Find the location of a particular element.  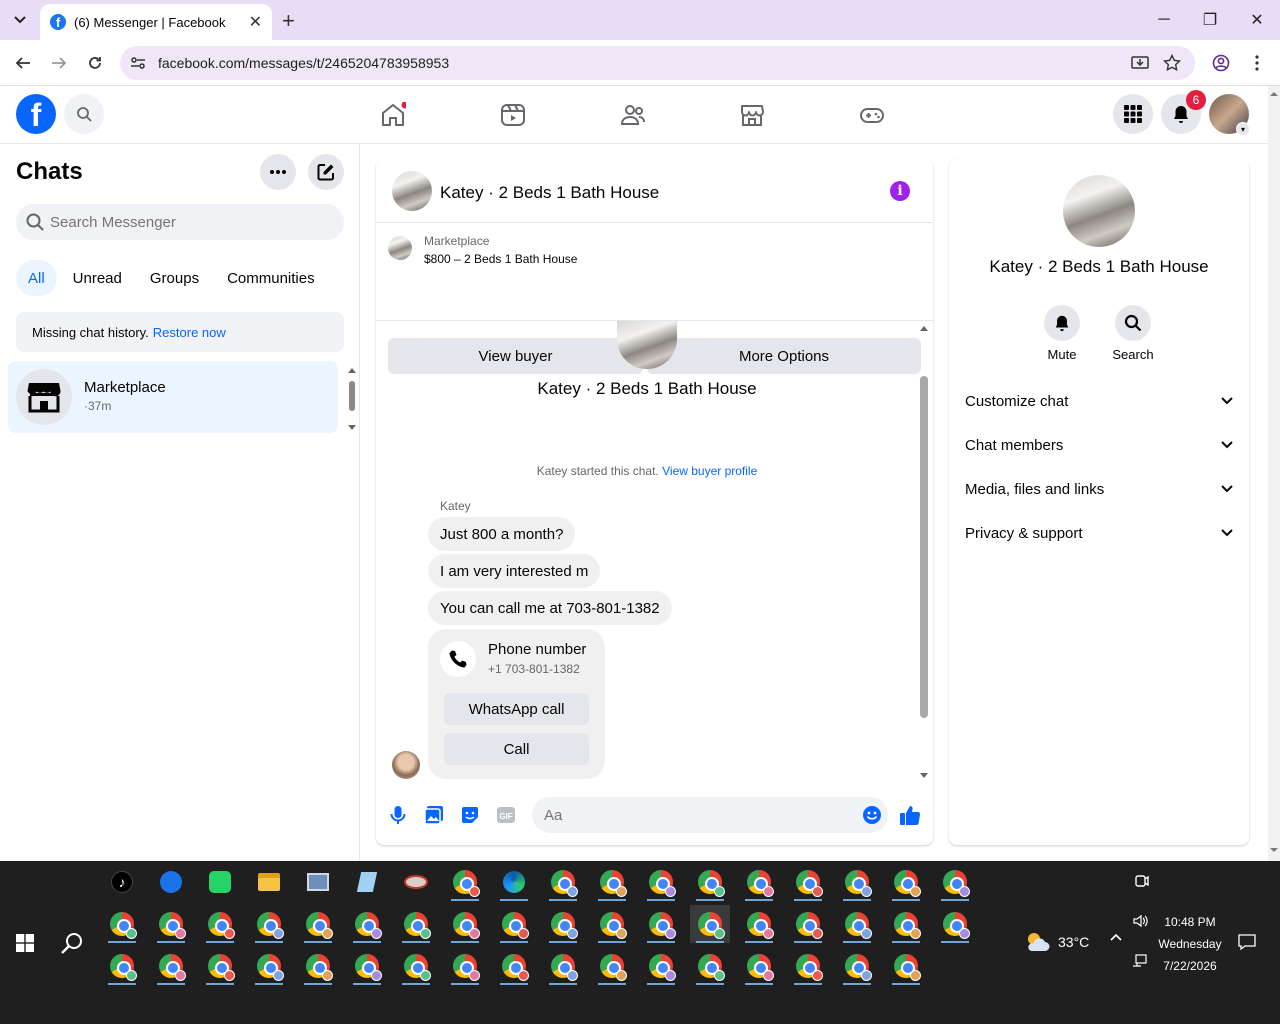

search-action: Search is located at coordinates (1133, 333).